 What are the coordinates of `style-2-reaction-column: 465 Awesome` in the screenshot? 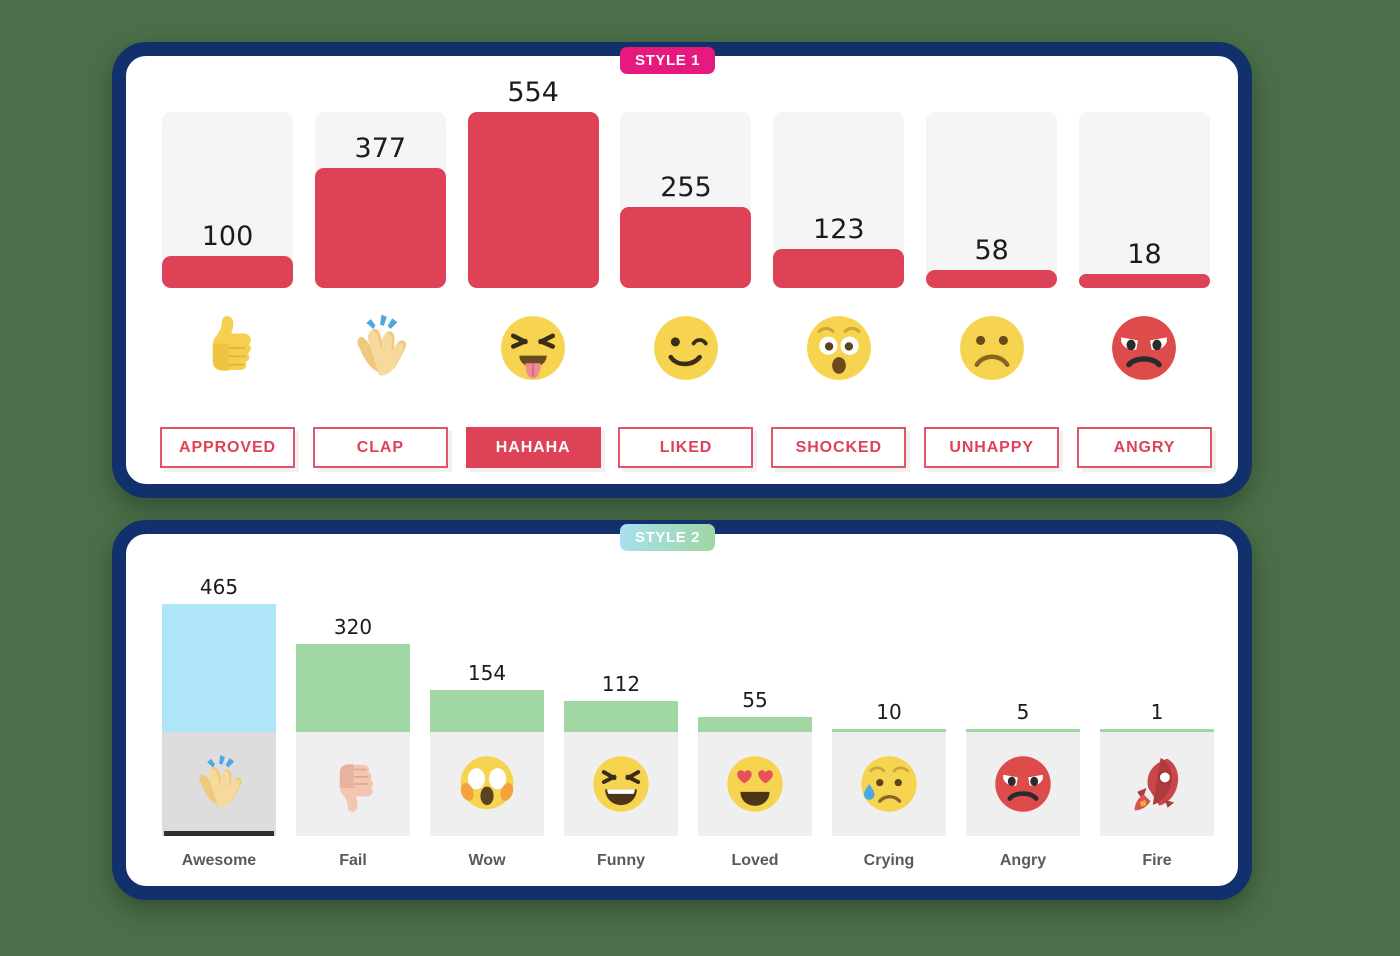 It's located at (219, 719).